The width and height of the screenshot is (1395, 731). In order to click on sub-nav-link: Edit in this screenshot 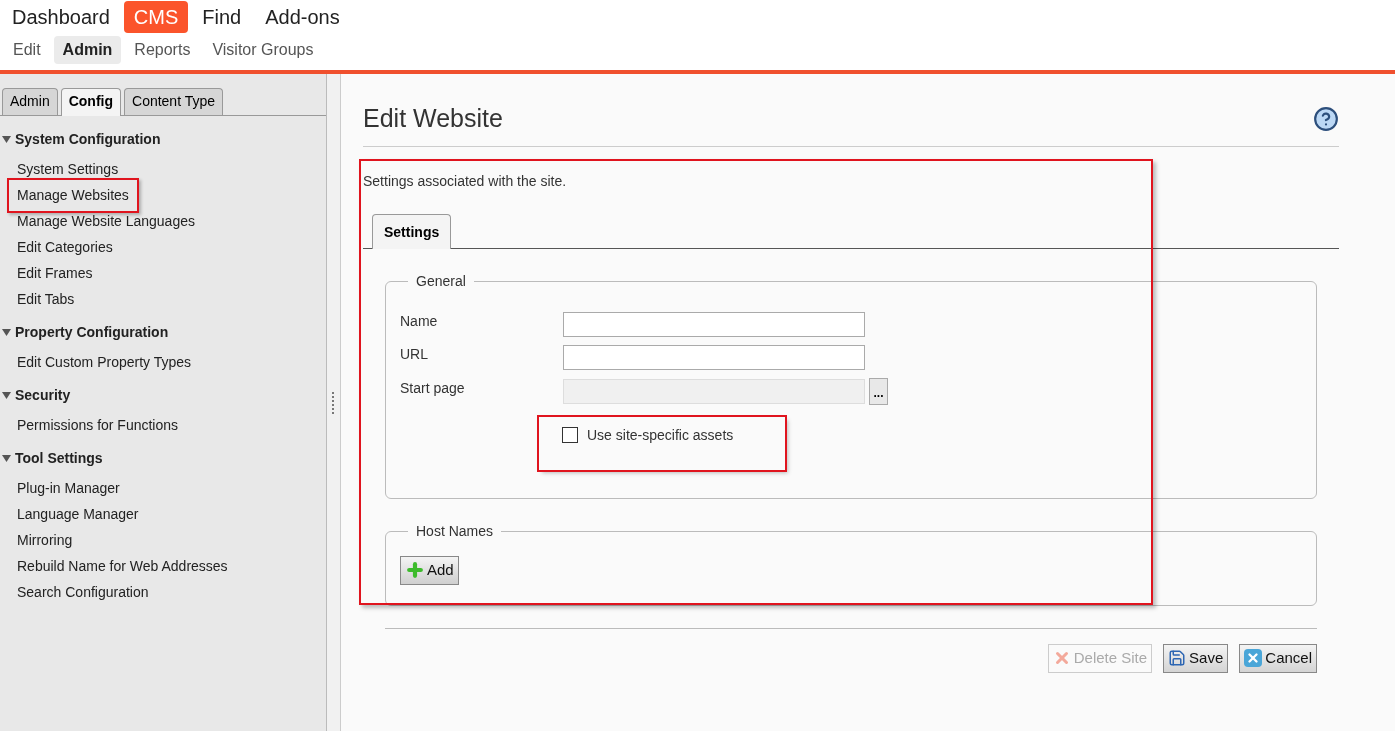, I will do `click(27, 50)`.